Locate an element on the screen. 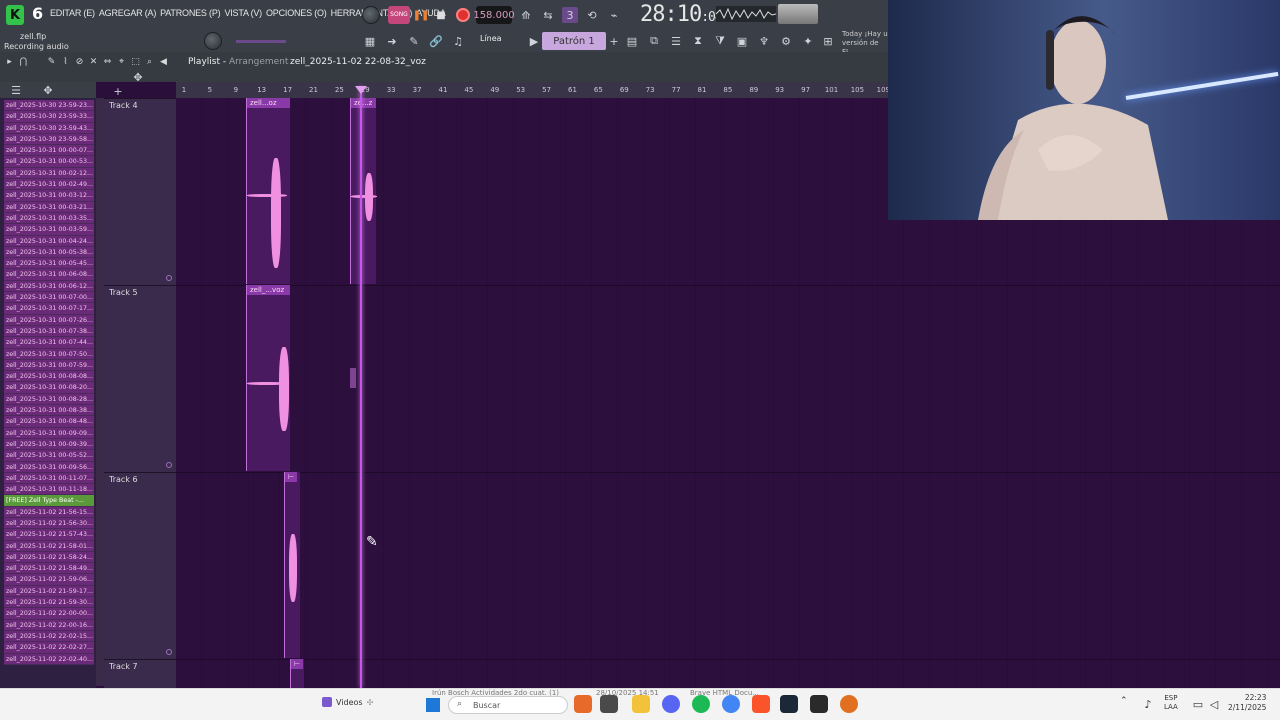  link-icon: 🔗 is located at coordinates (436, 41).